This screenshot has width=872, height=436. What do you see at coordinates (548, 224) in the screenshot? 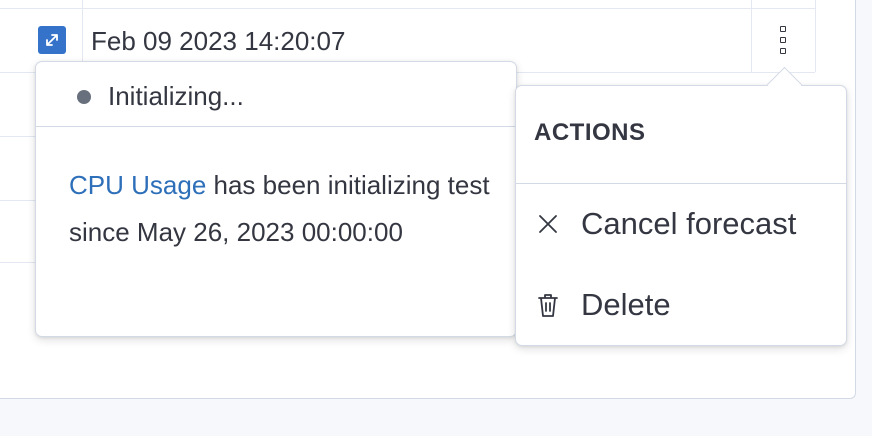
I see `close-icon` at bounding box center [548, 224].